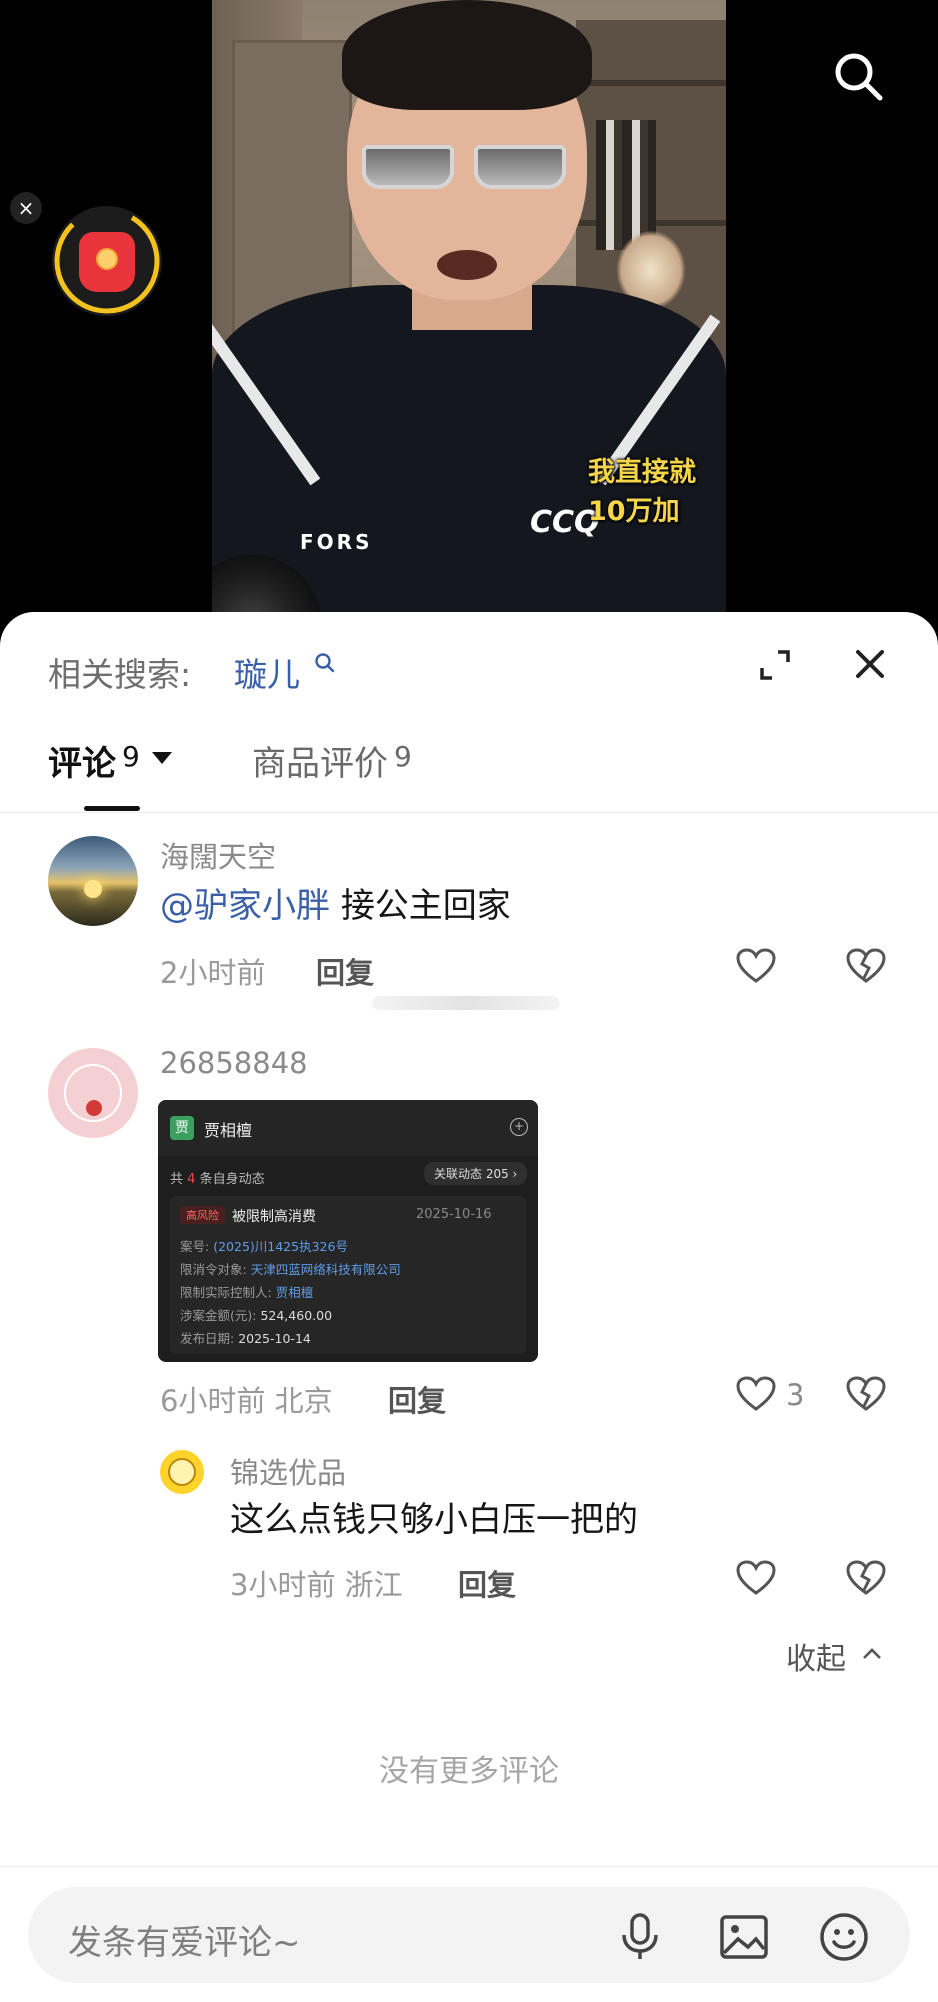  I want to click on tab-product-reviews: 商品评价, so click(320, 760).